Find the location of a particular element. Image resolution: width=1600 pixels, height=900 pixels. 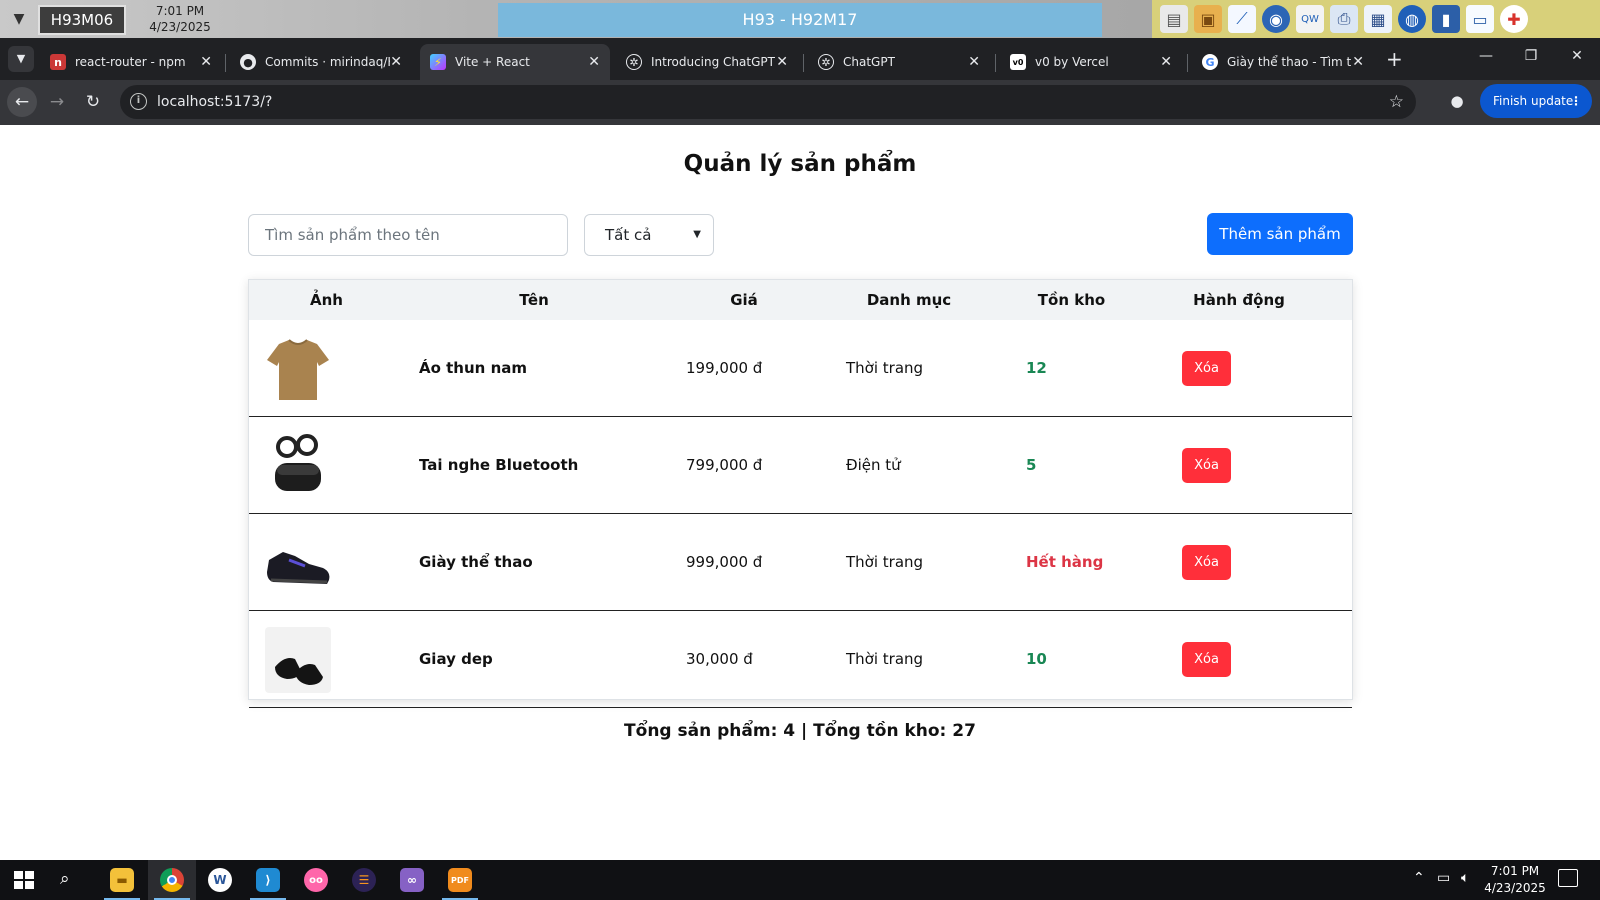

tab-v0-vercel: v0 v0 by Vercel ✕ is located at coordinates (1091, 62).